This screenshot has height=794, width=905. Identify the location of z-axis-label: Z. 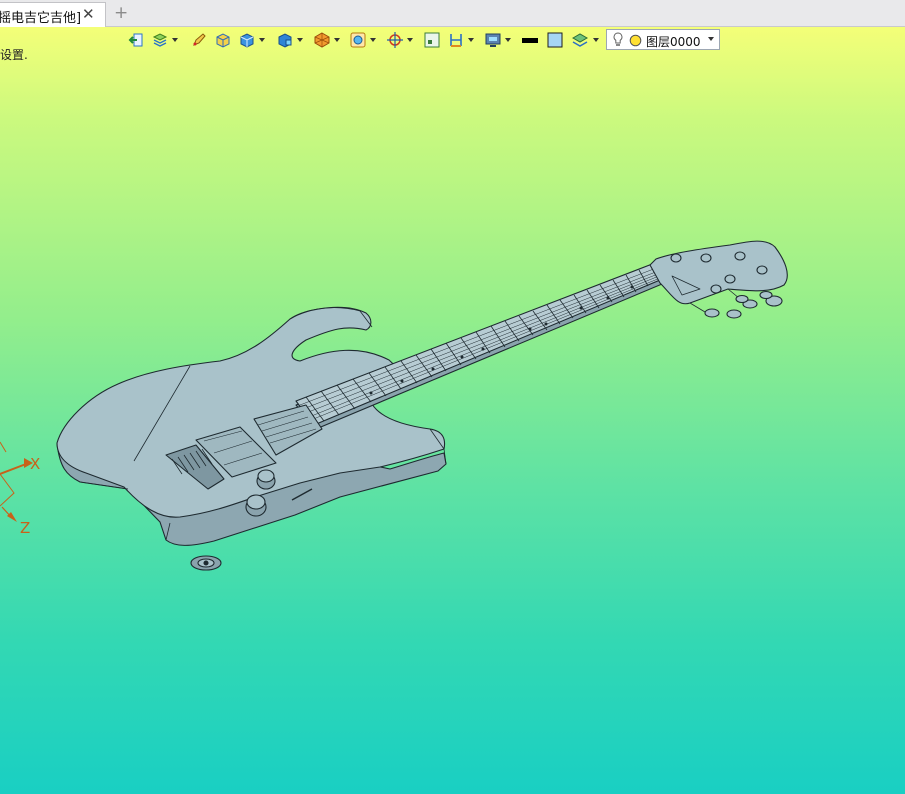
(25, 528).